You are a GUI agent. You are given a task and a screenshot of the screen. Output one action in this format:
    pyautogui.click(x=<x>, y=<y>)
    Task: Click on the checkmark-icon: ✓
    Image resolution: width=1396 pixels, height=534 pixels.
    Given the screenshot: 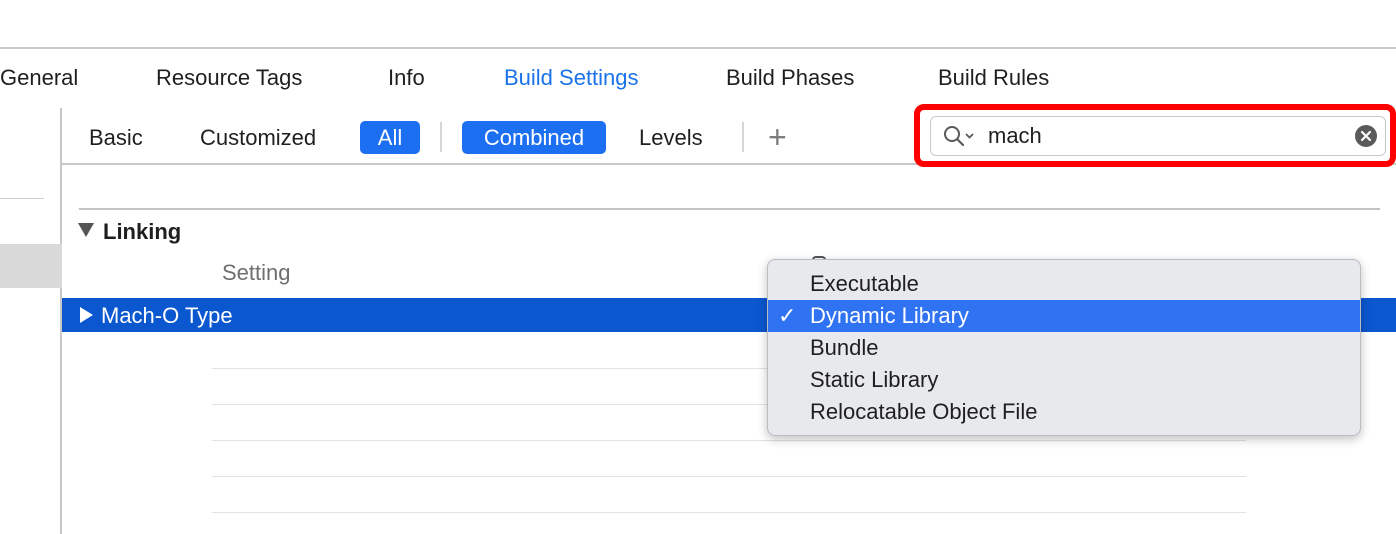 What is the action you would take?
    pyautogui.click(x=787, y=315)
    